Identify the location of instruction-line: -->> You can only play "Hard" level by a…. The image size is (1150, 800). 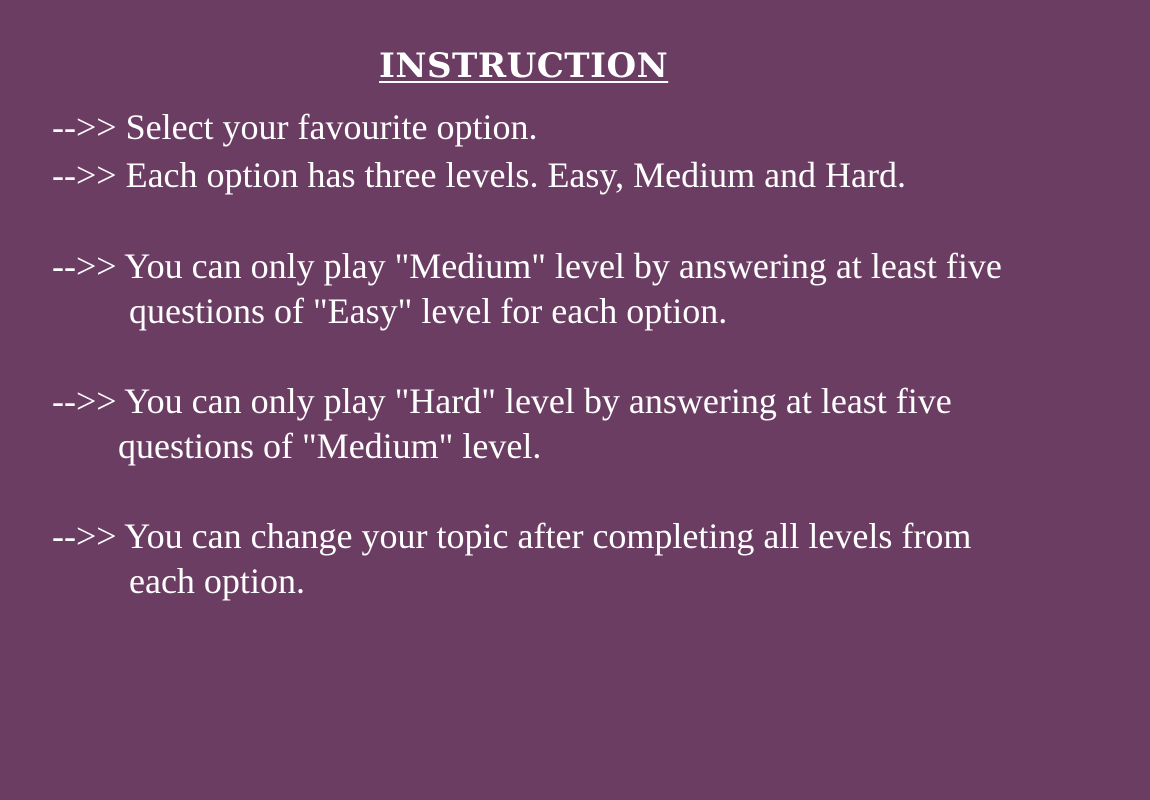
(502, 401).